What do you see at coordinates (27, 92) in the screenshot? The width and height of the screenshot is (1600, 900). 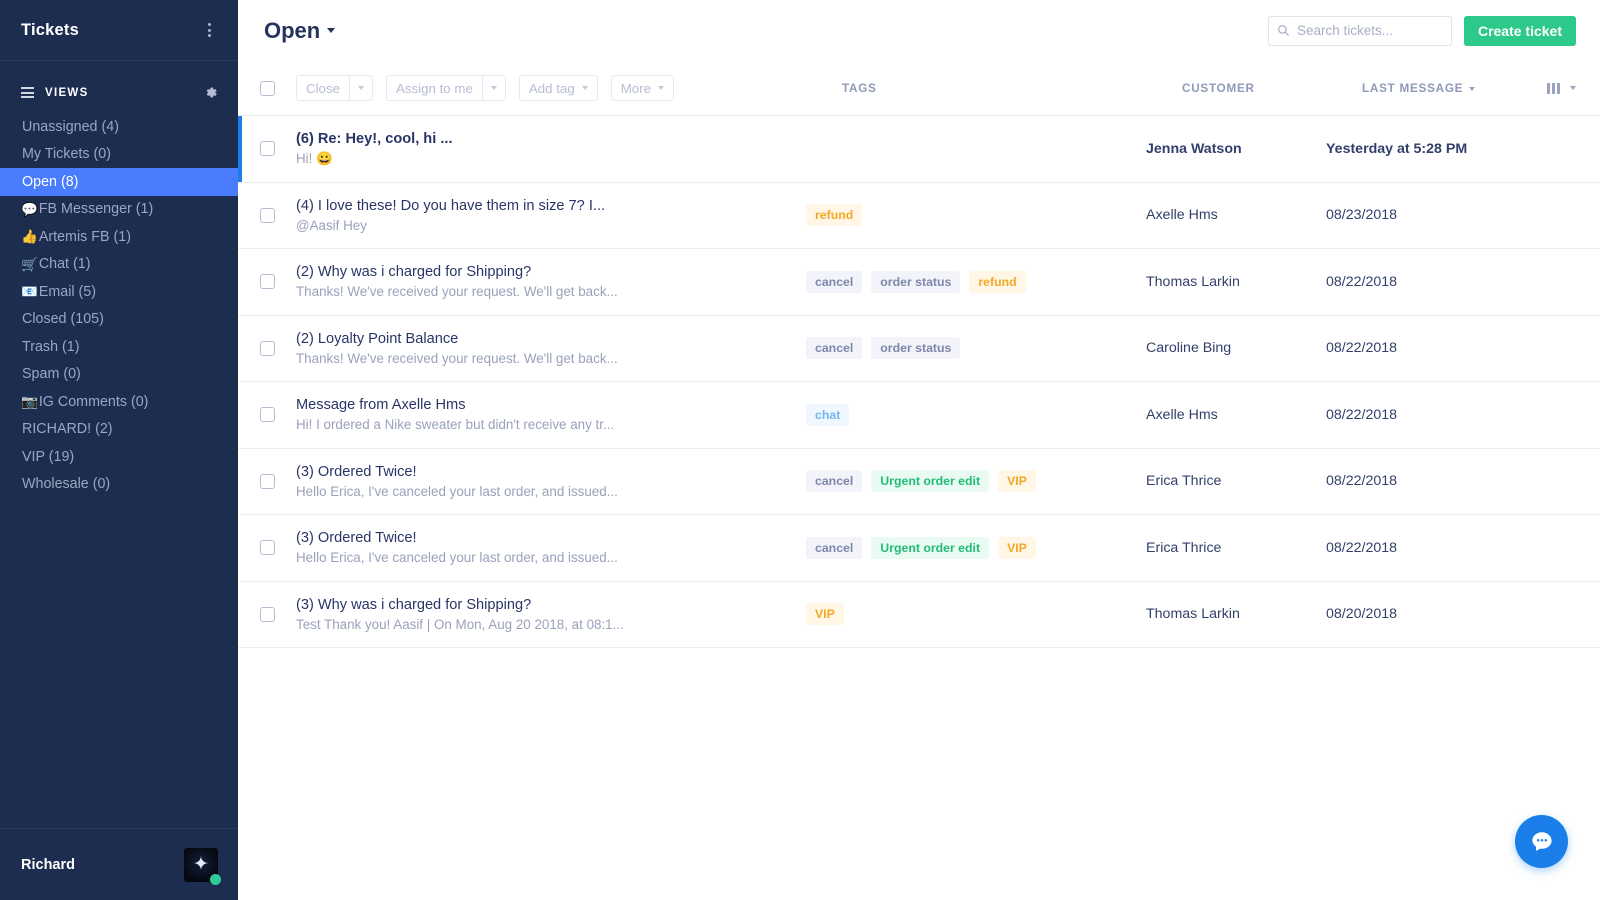 I see `list-icon` at bounding box center [27, 92].